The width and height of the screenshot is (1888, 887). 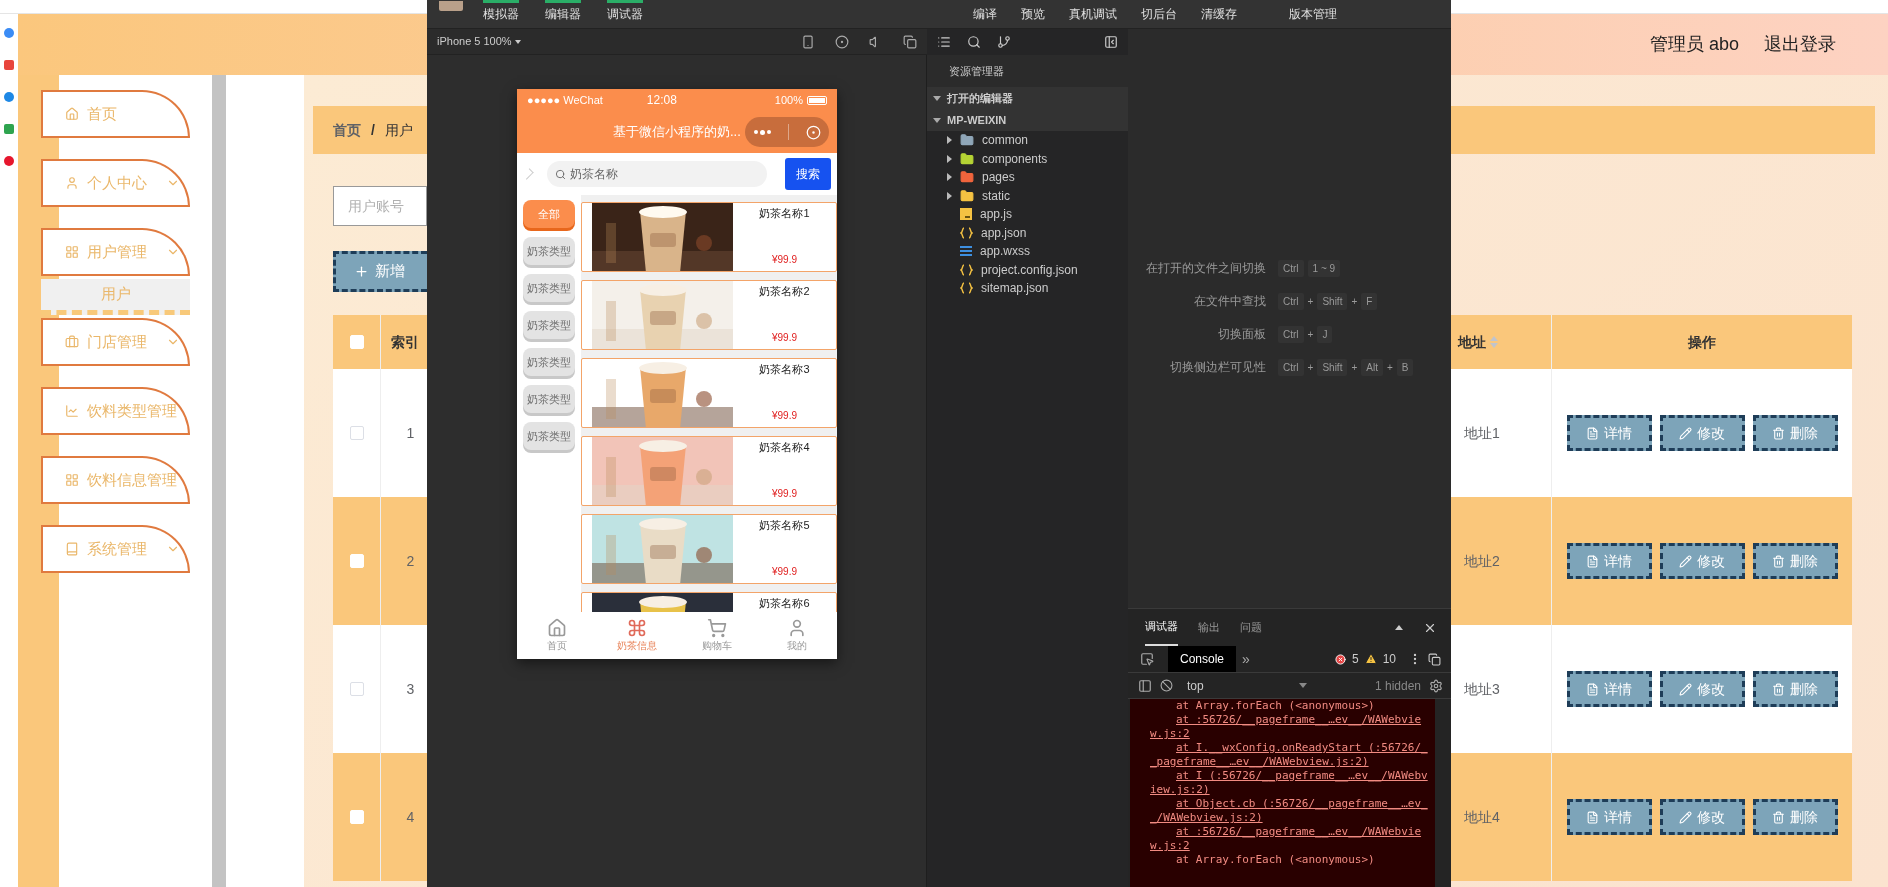 I want to click on product-card: 奶茶名称3 ¥99.9, so click(x=709, y=393).